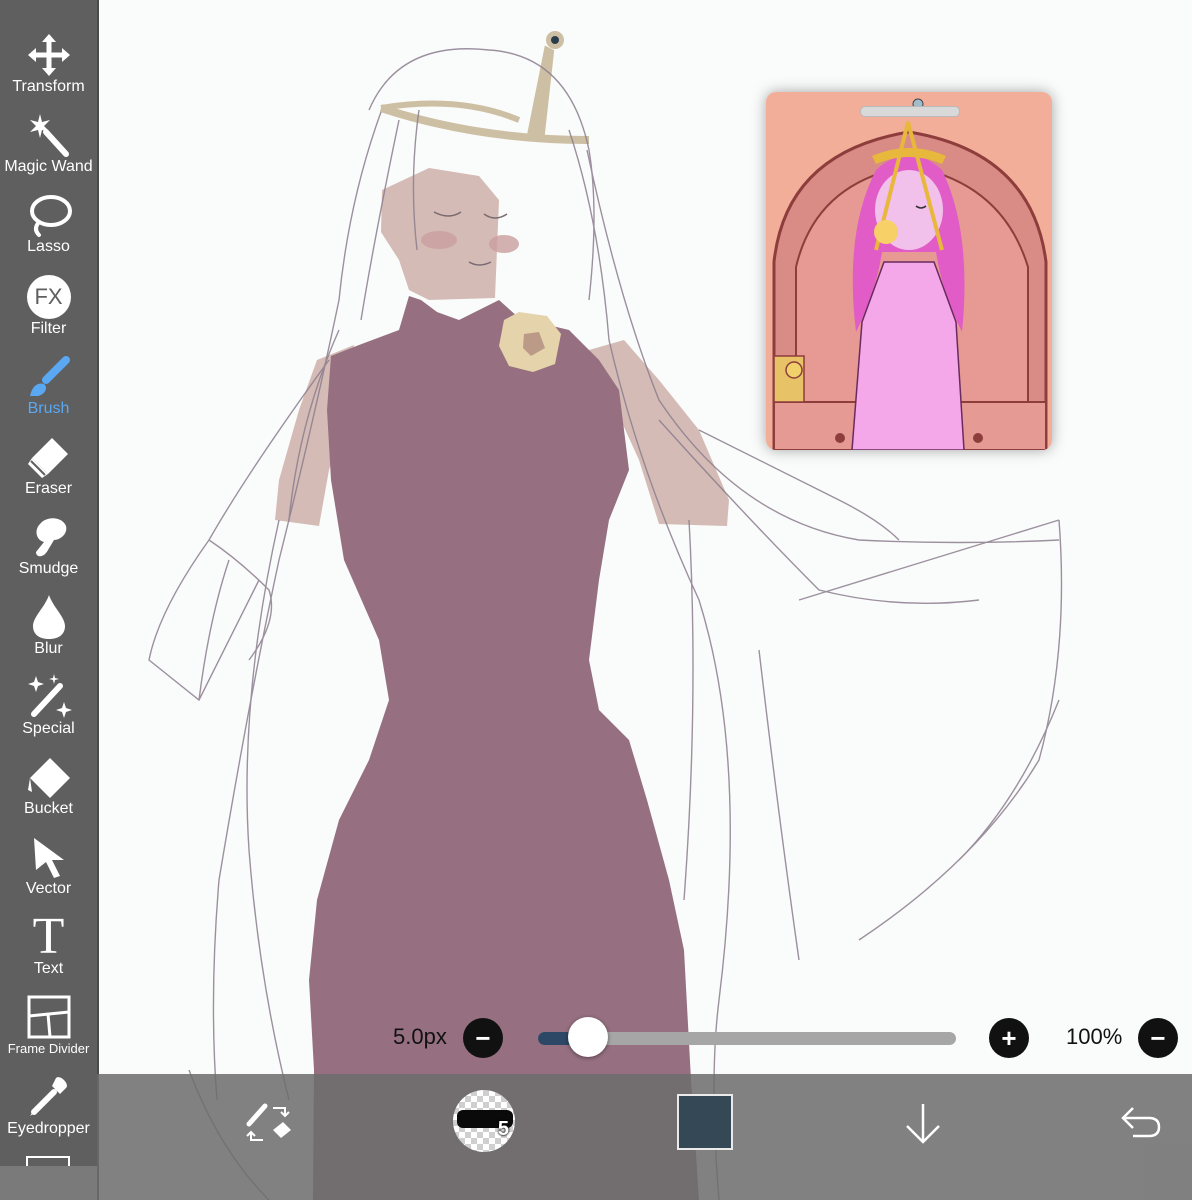 The image size is (1192, 1200). What do you see at coordinates (49, 617) in the screenshot?
I see `blur-drop-icon` at bounding box center [49, 617].